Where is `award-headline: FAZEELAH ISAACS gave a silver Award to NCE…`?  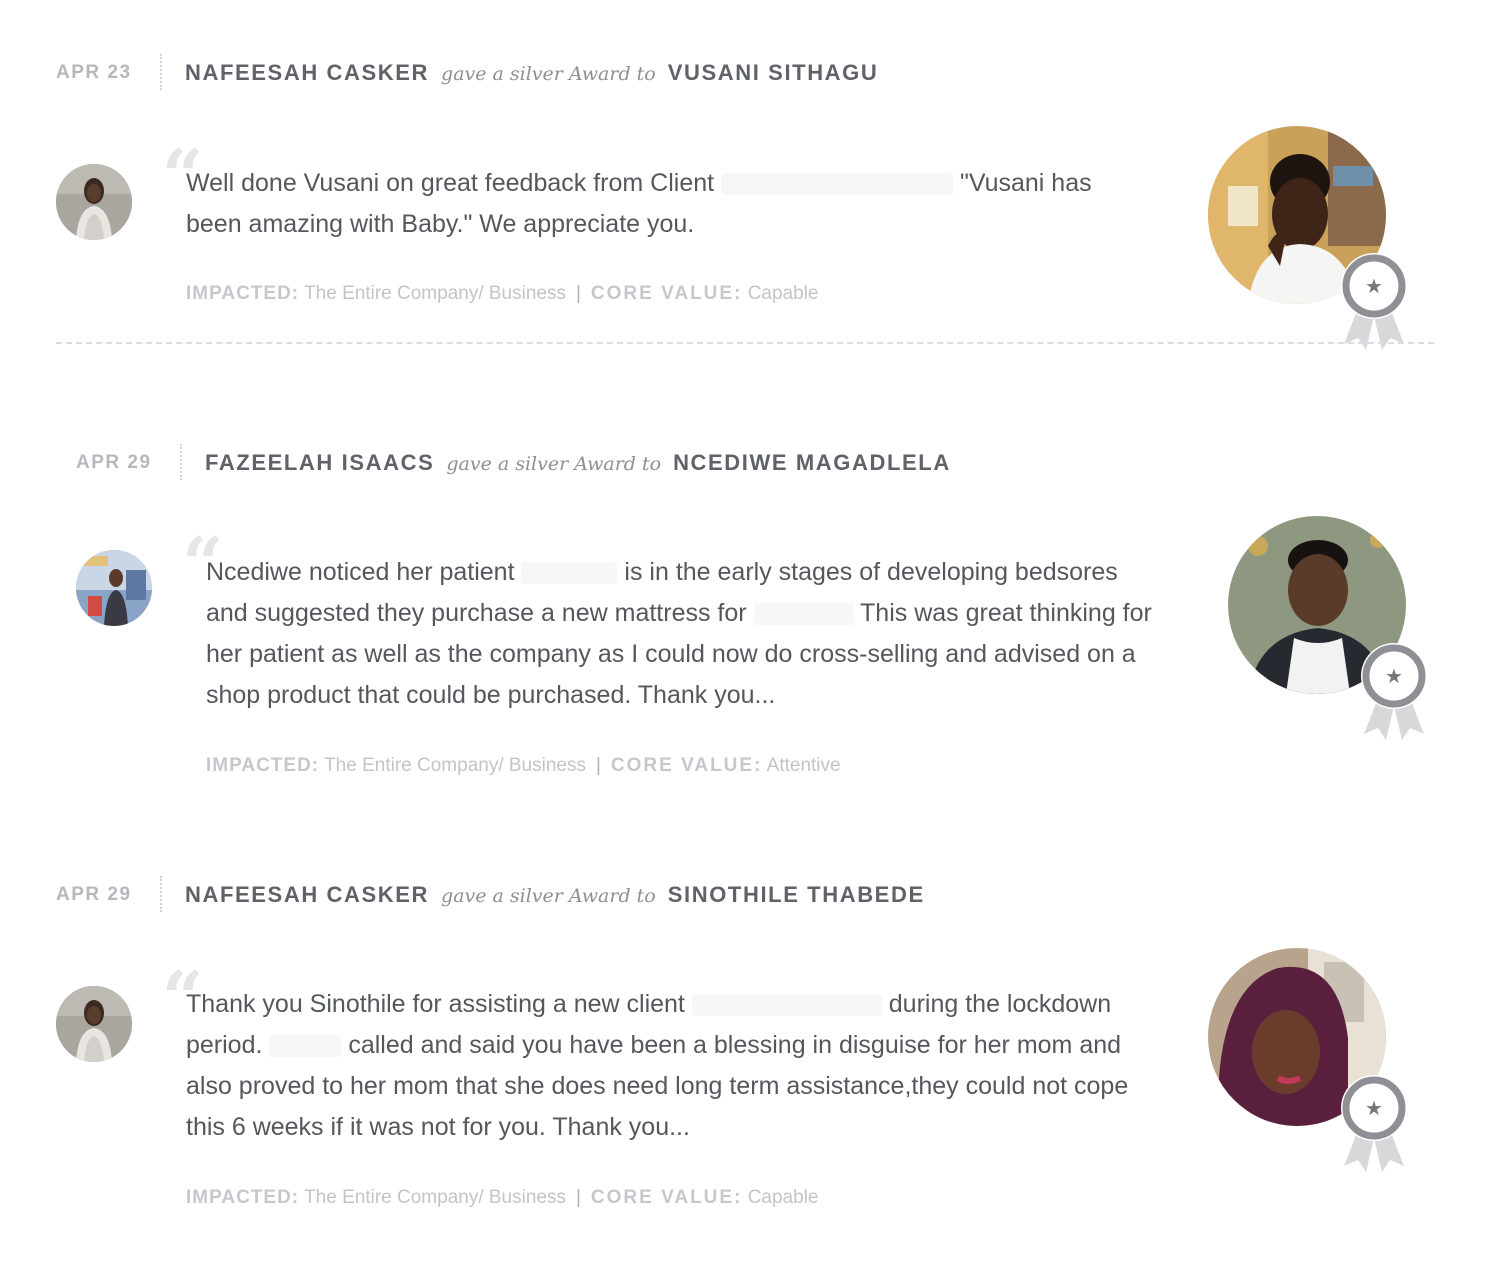 award-headline: FAZEELAH ISAACS gave a silver Award to NCE… is located at coordinates (578, 463).